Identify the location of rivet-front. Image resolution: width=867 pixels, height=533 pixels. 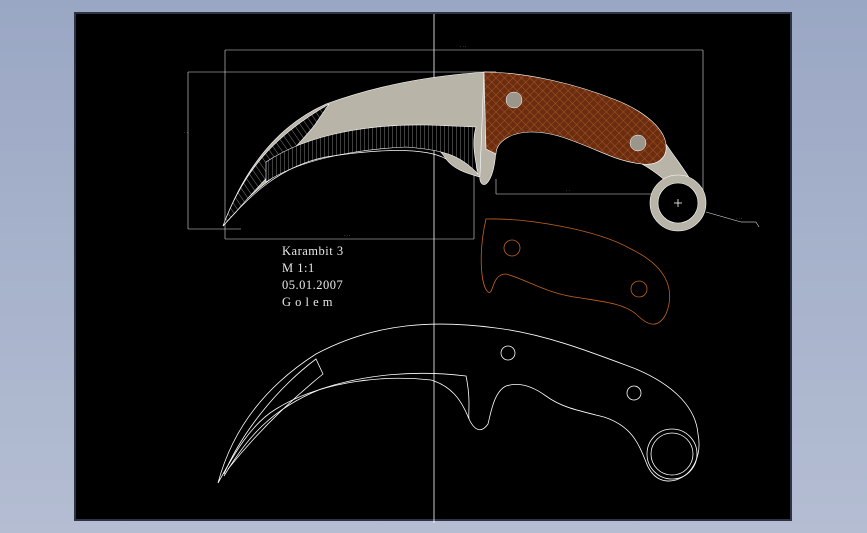
(514, 100).